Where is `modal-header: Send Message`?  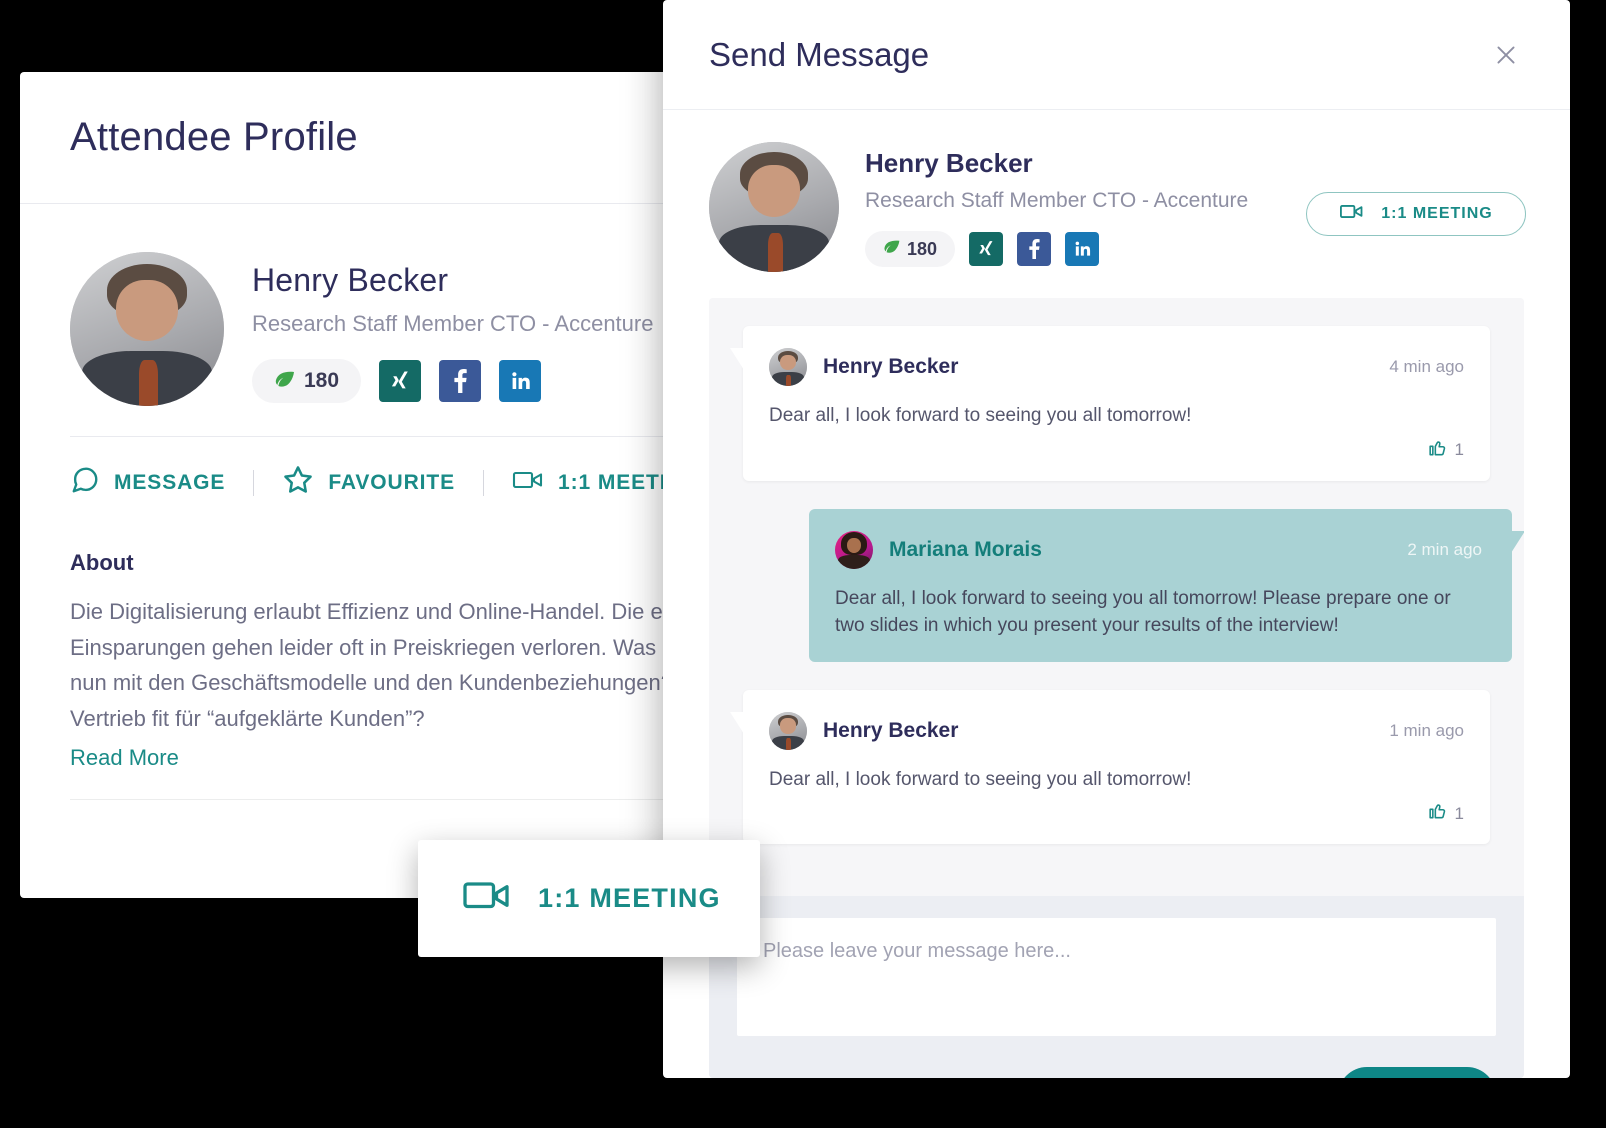
modal-header: Send Message is located at coordinates (1116, 55).